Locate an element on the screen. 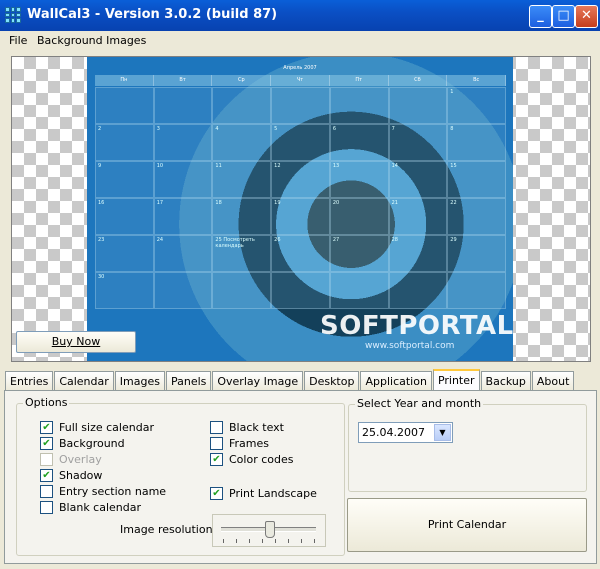 Image resolution: width=600 pixels, height=569 pixels. calendar-day-cell: 13 is located at coordinates (359, 179).